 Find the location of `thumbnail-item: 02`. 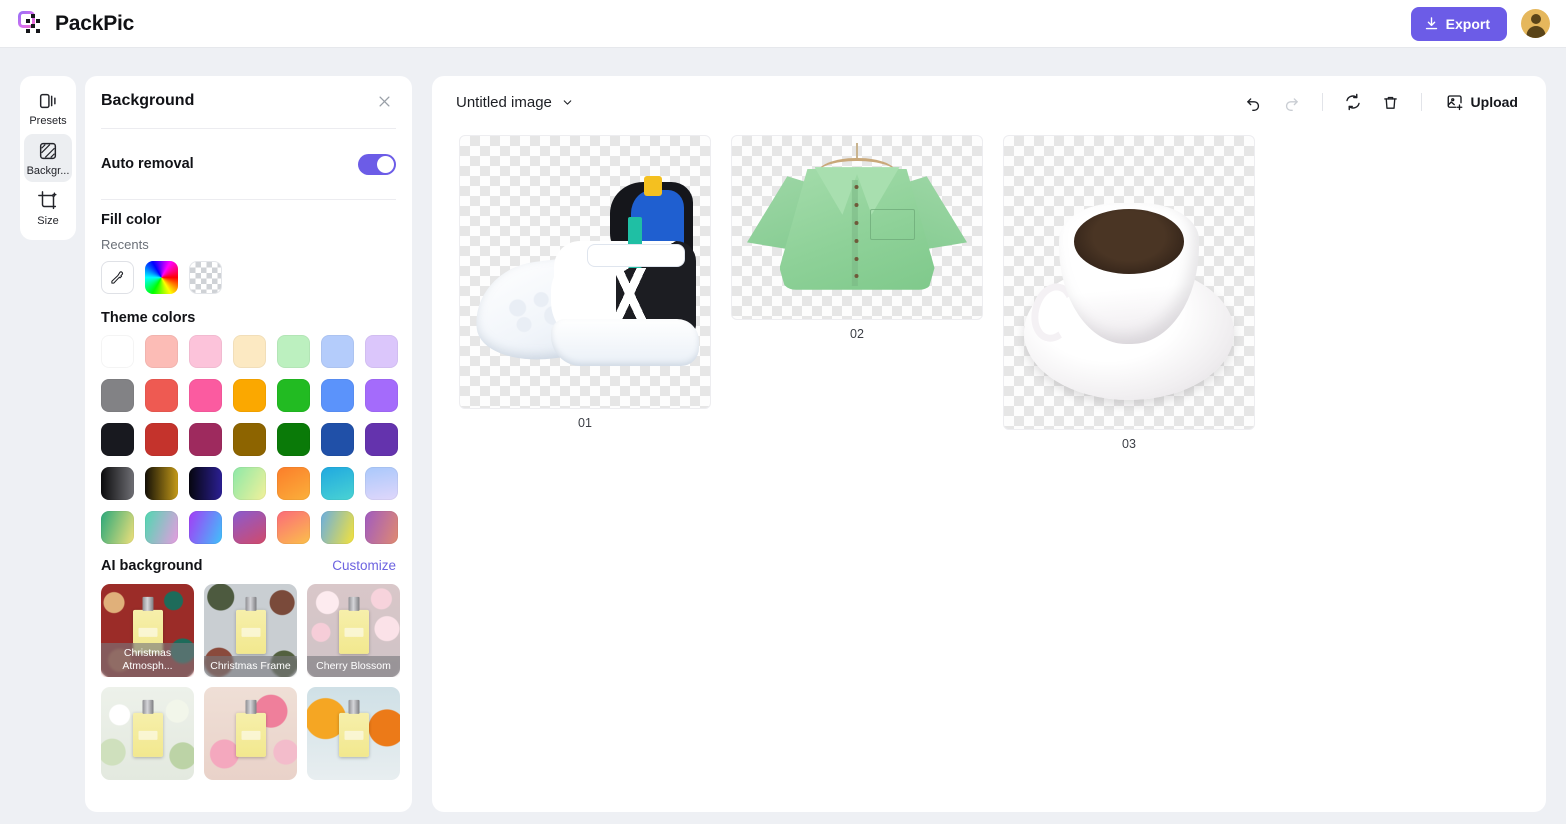

thumbnail-item: 02 is located at coordinates (857, 238).